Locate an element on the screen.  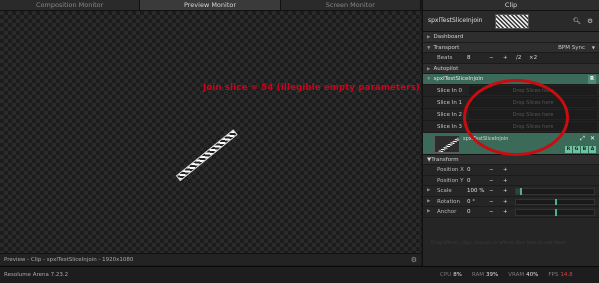
beats-mul2-button: ×2 is located at coordinates (533, 58).